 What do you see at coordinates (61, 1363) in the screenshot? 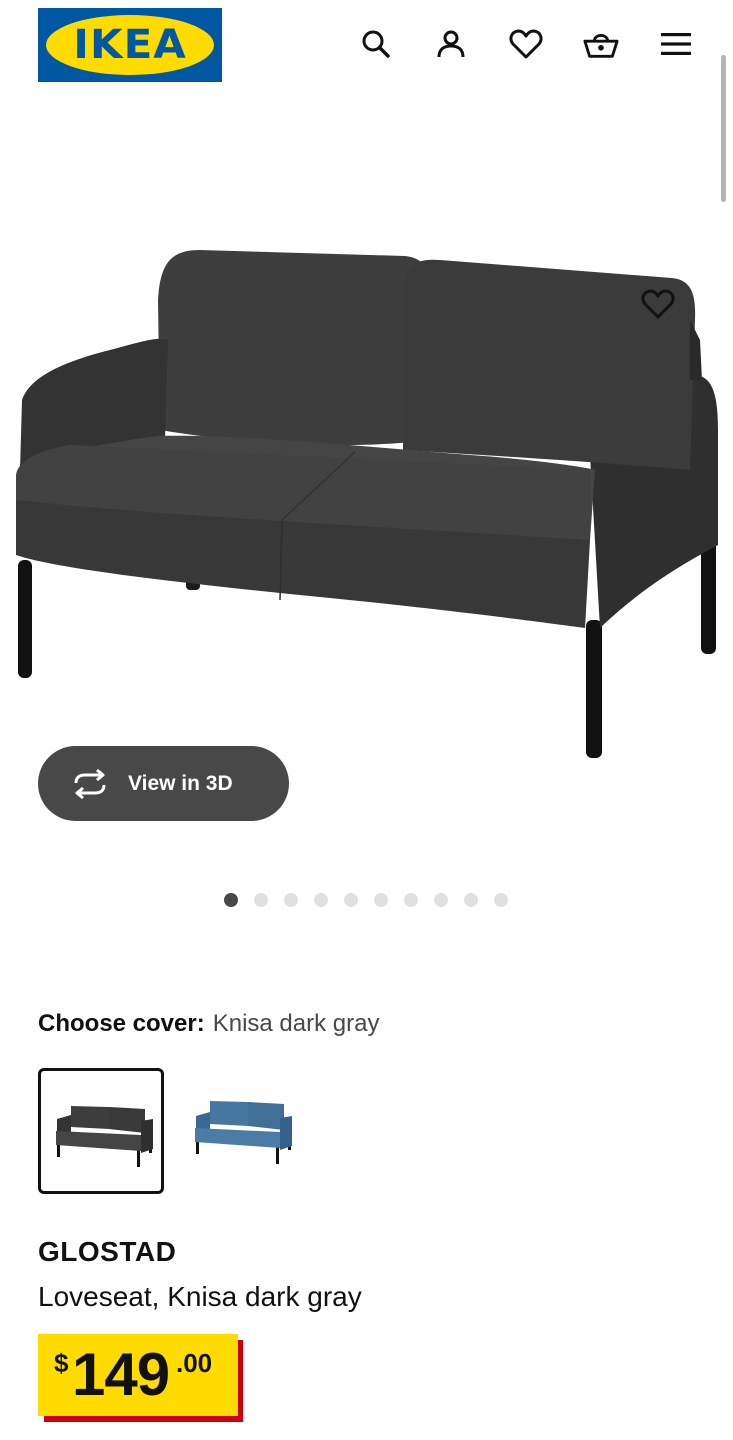
I see `price-currency: $` at bounding box center [61, 1363].